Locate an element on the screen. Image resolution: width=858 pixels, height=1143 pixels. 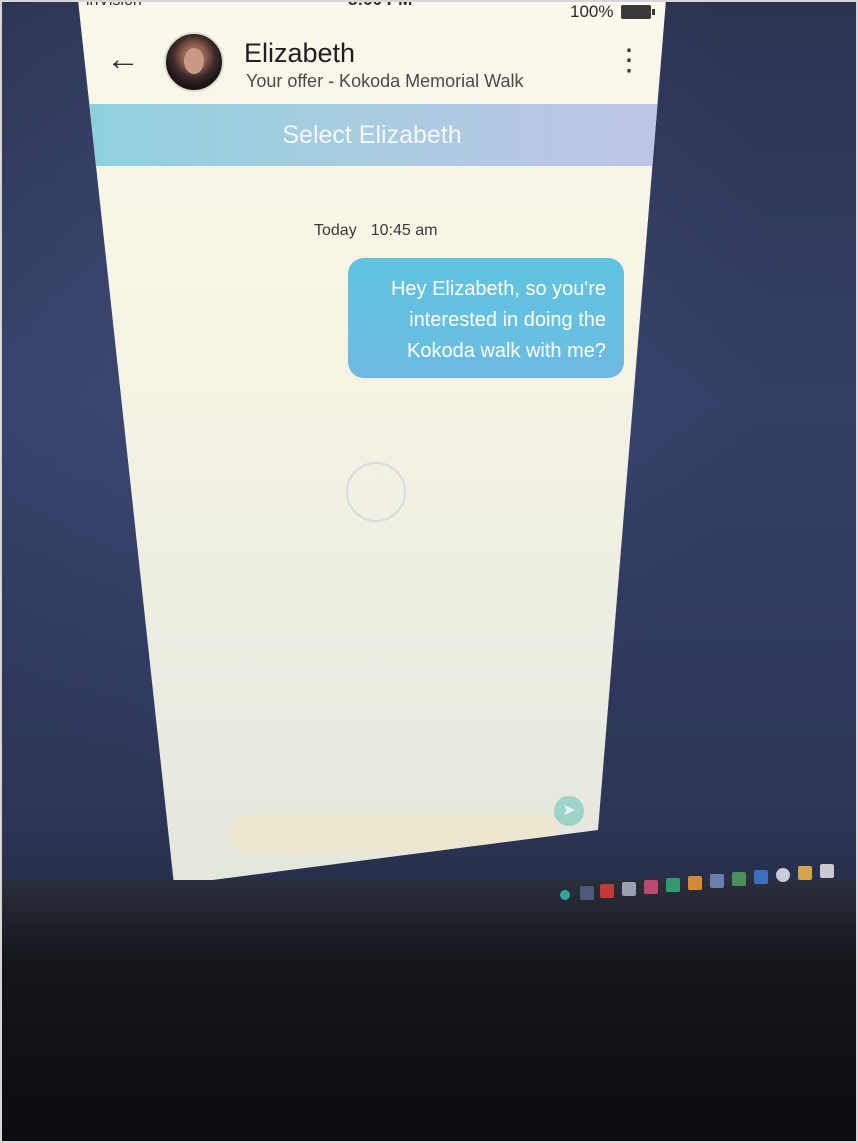
carrier-label: inVision is located at coordinates (114, 4).